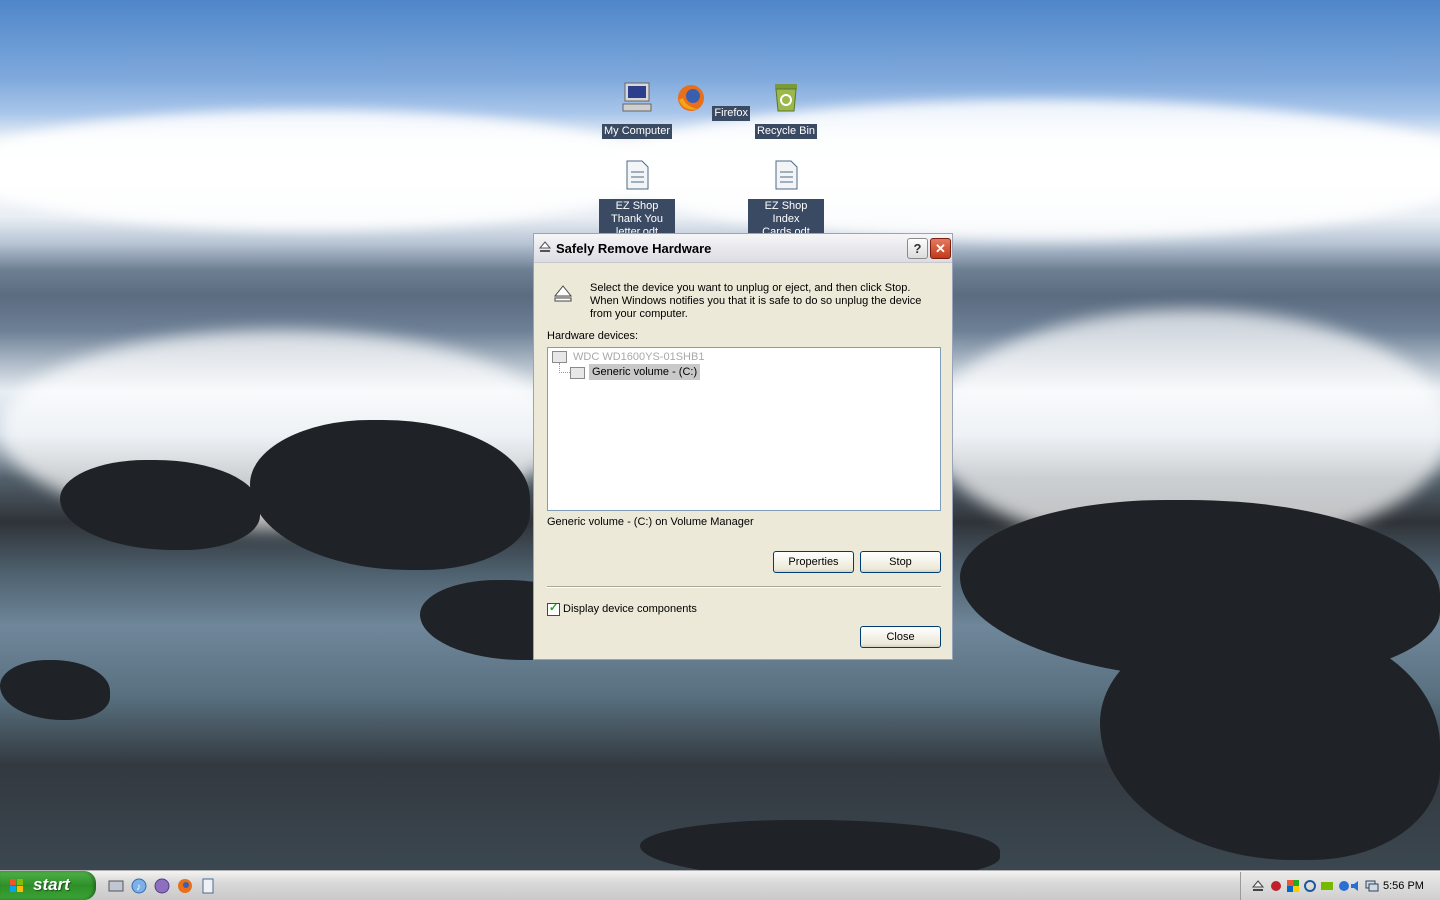 This screenshot has height=900, width=1440. What do you see at coordinates (786, 98) in the screenshot?
I see `recycle-bin-icon` at bounding box center [786, 98].